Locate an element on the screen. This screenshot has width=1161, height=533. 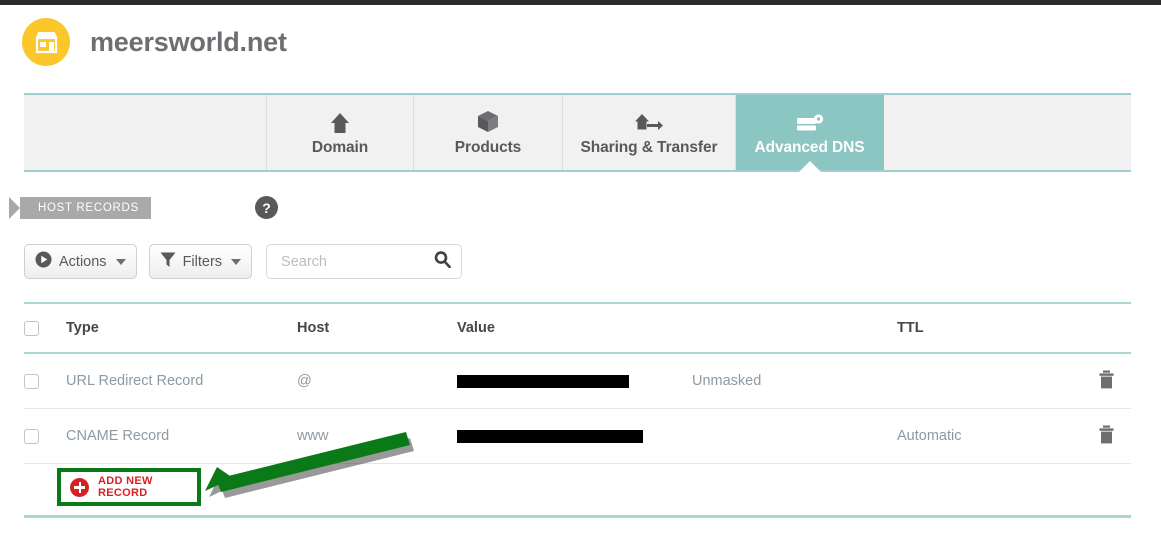
tab-sharing-transfer: Sharing & Transfer is located at coordinates (649, 132).